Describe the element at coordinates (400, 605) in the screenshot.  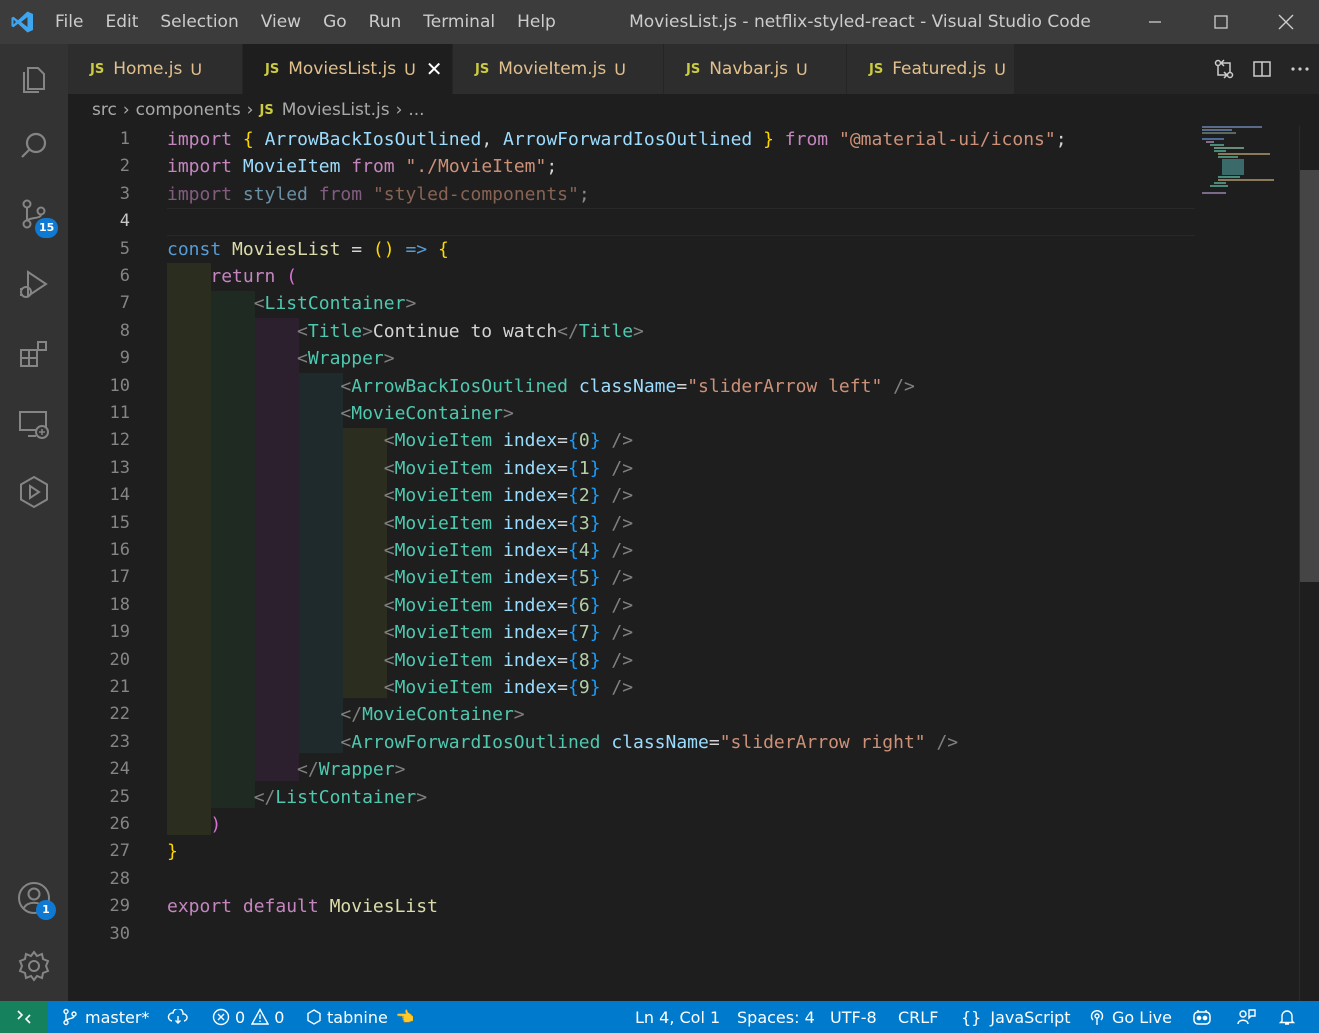
I see `code-line: <MovieItem index={6} />` at that location.